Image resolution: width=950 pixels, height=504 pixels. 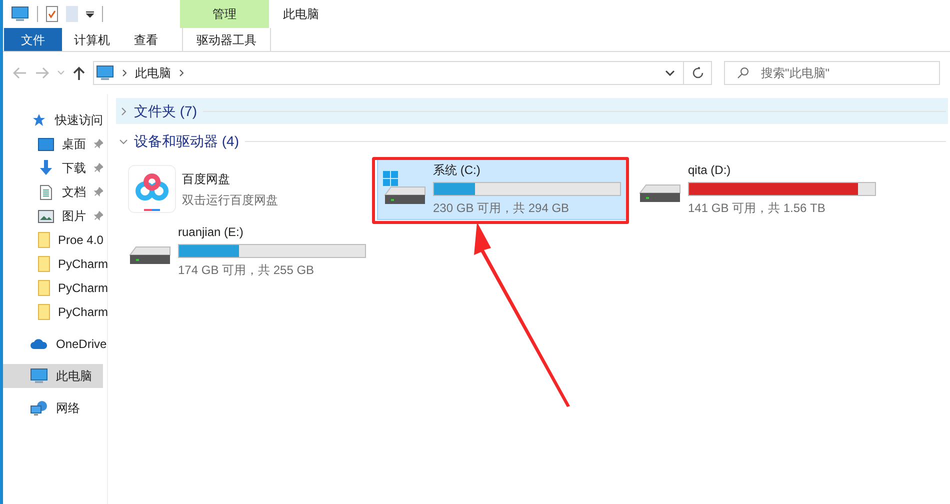 What do you see at coordinates (247, 251) in the screenshot?
I see `drive-tile: ruanjian (E:) 174 GB 可用，共 255 GB` at bounding box center [247, 251].